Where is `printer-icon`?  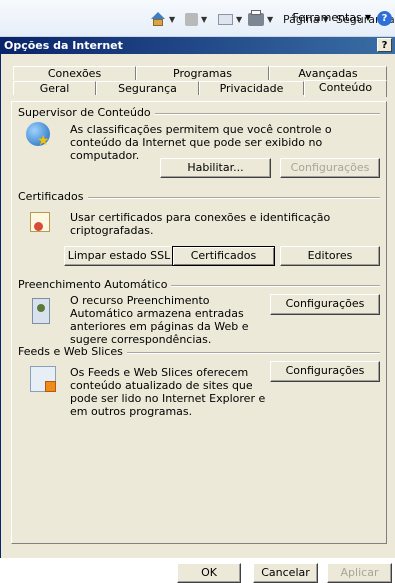
printer-icon is located at coordinates (256, 17).